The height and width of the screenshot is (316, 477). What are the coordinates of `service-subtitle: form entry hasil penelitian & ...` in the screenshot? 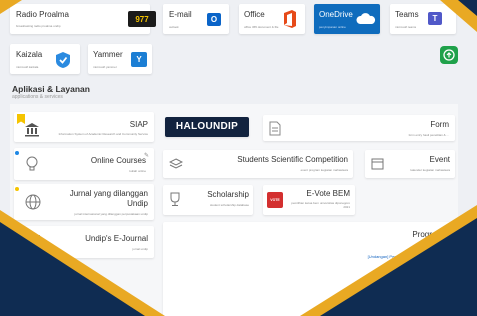 It's located at (428, 135).